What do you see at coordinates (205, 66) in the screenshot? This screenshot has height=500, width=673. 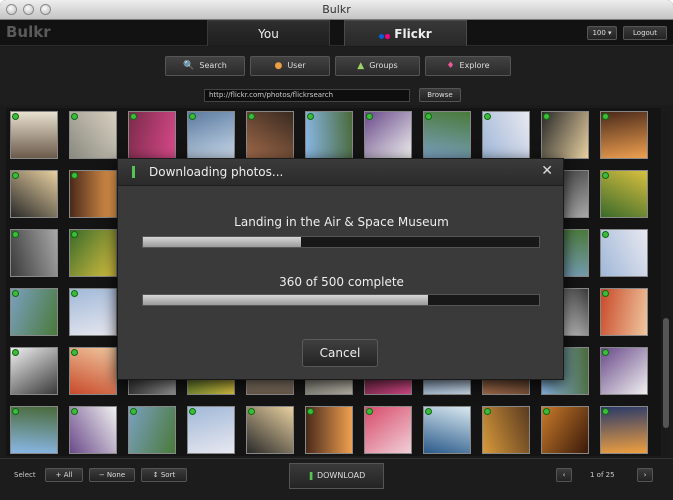 I see `search-mode-button: 🔍 Search` at bounding box center [205, 66].